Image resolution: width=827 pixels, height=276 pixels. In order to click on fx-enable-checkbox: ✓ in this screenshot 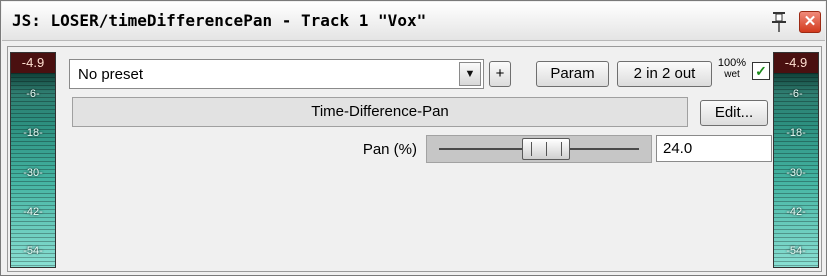, I will do `click(761, 71)`.